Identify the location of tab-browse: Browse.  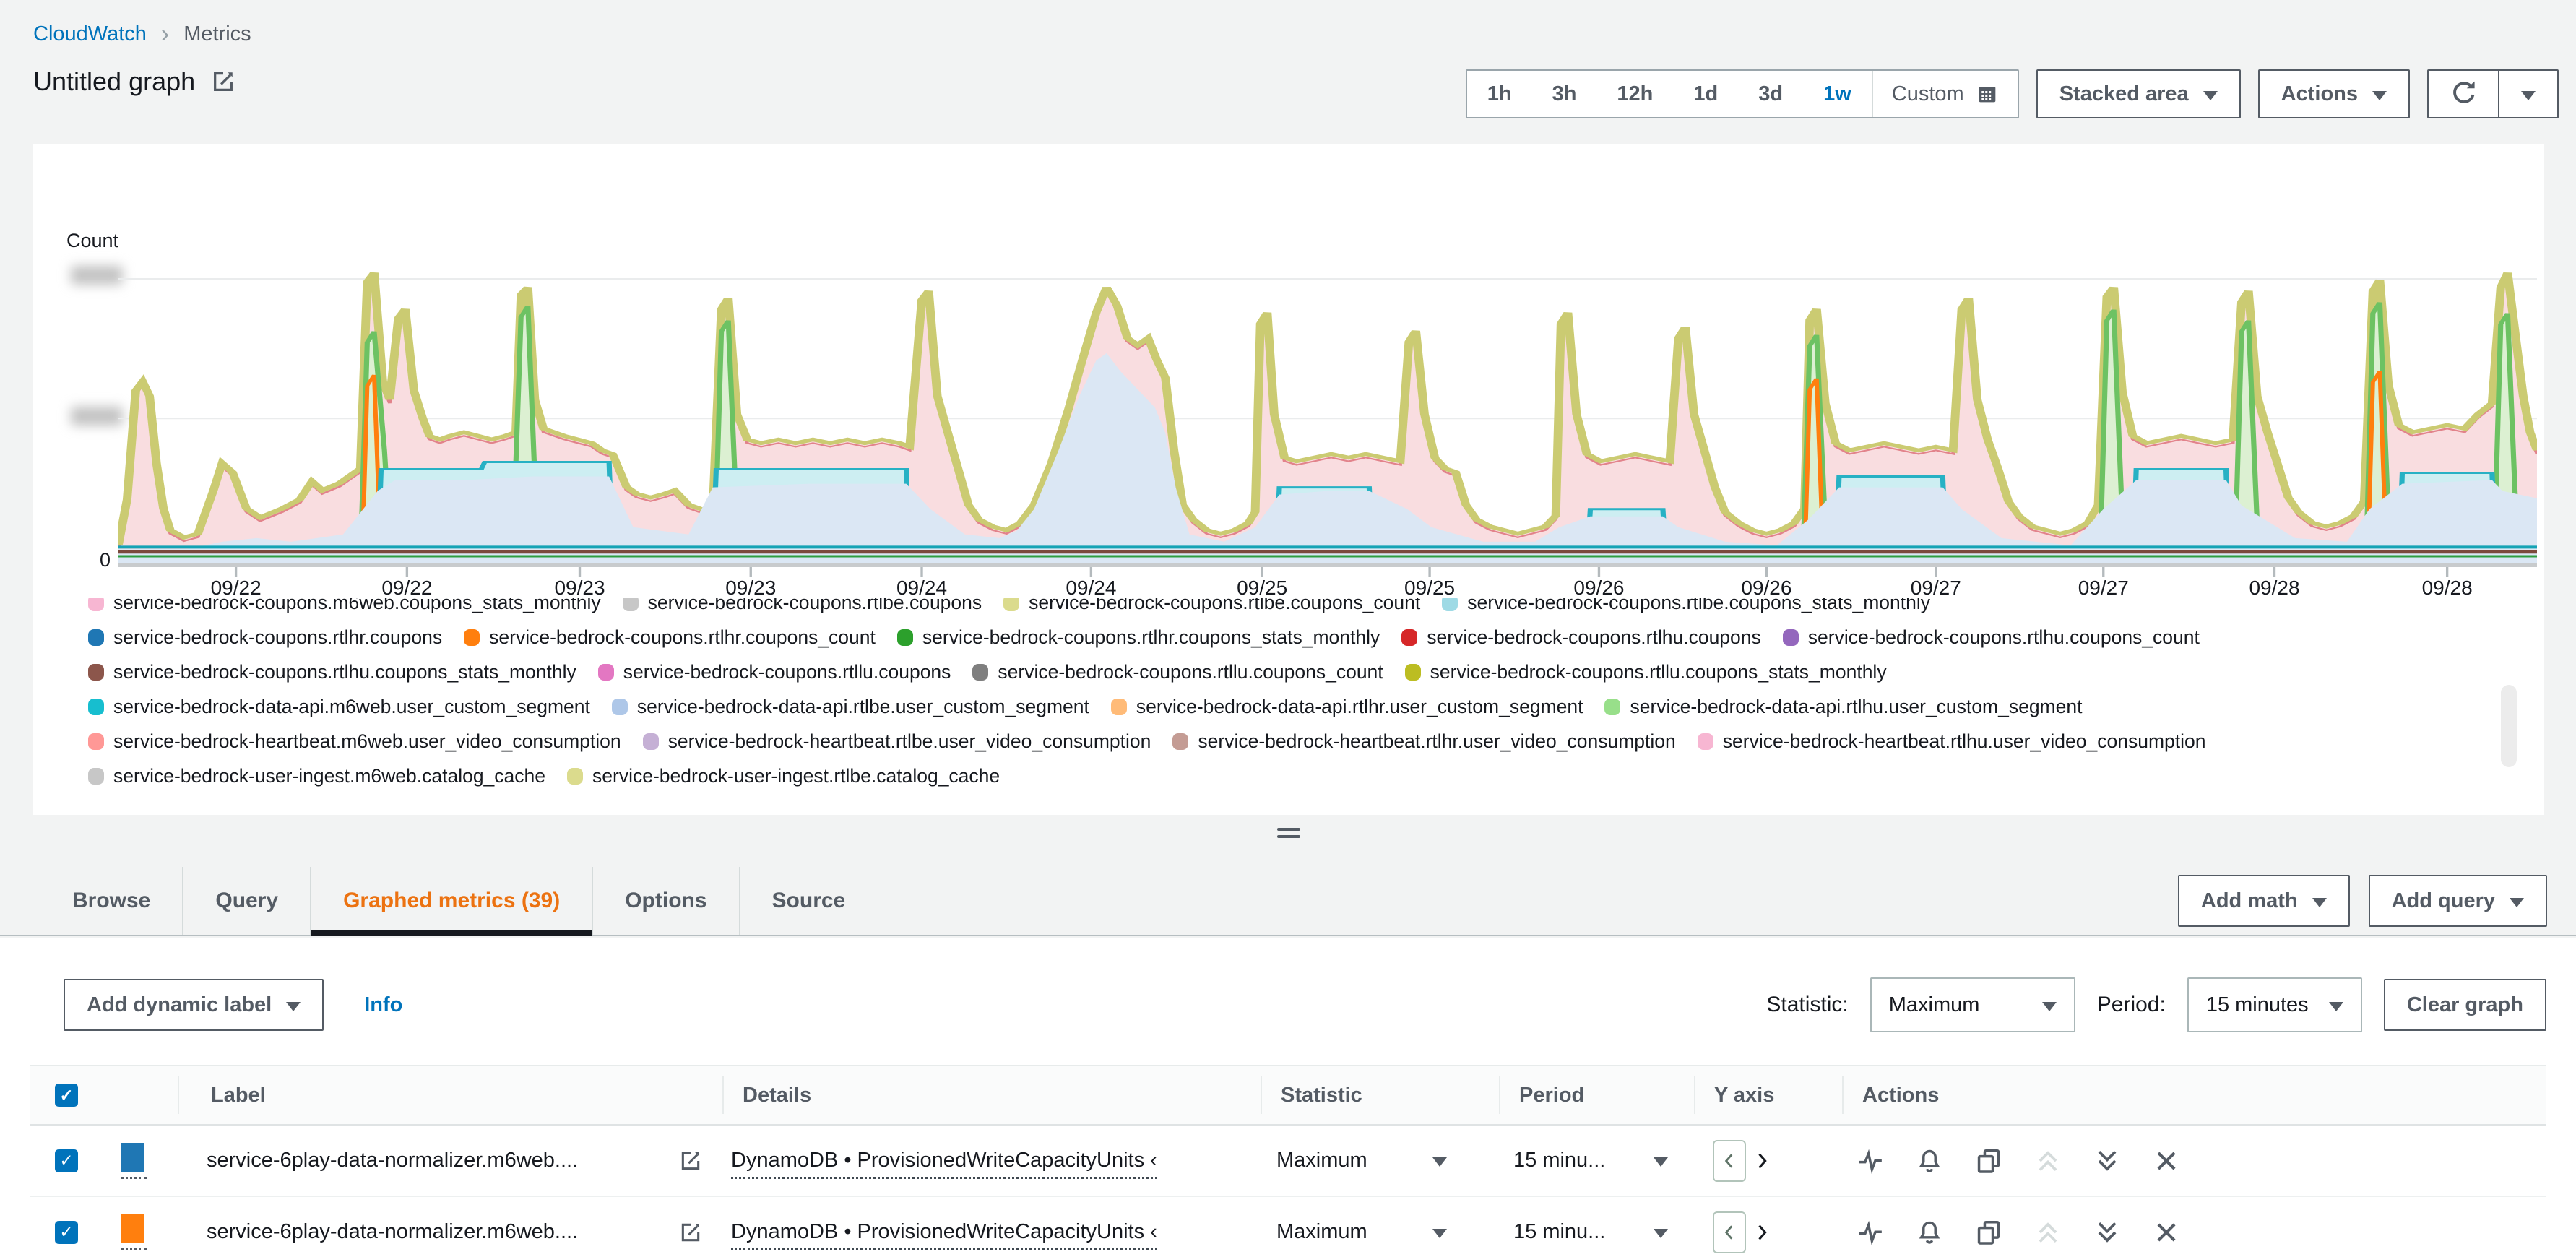
(111, 901).